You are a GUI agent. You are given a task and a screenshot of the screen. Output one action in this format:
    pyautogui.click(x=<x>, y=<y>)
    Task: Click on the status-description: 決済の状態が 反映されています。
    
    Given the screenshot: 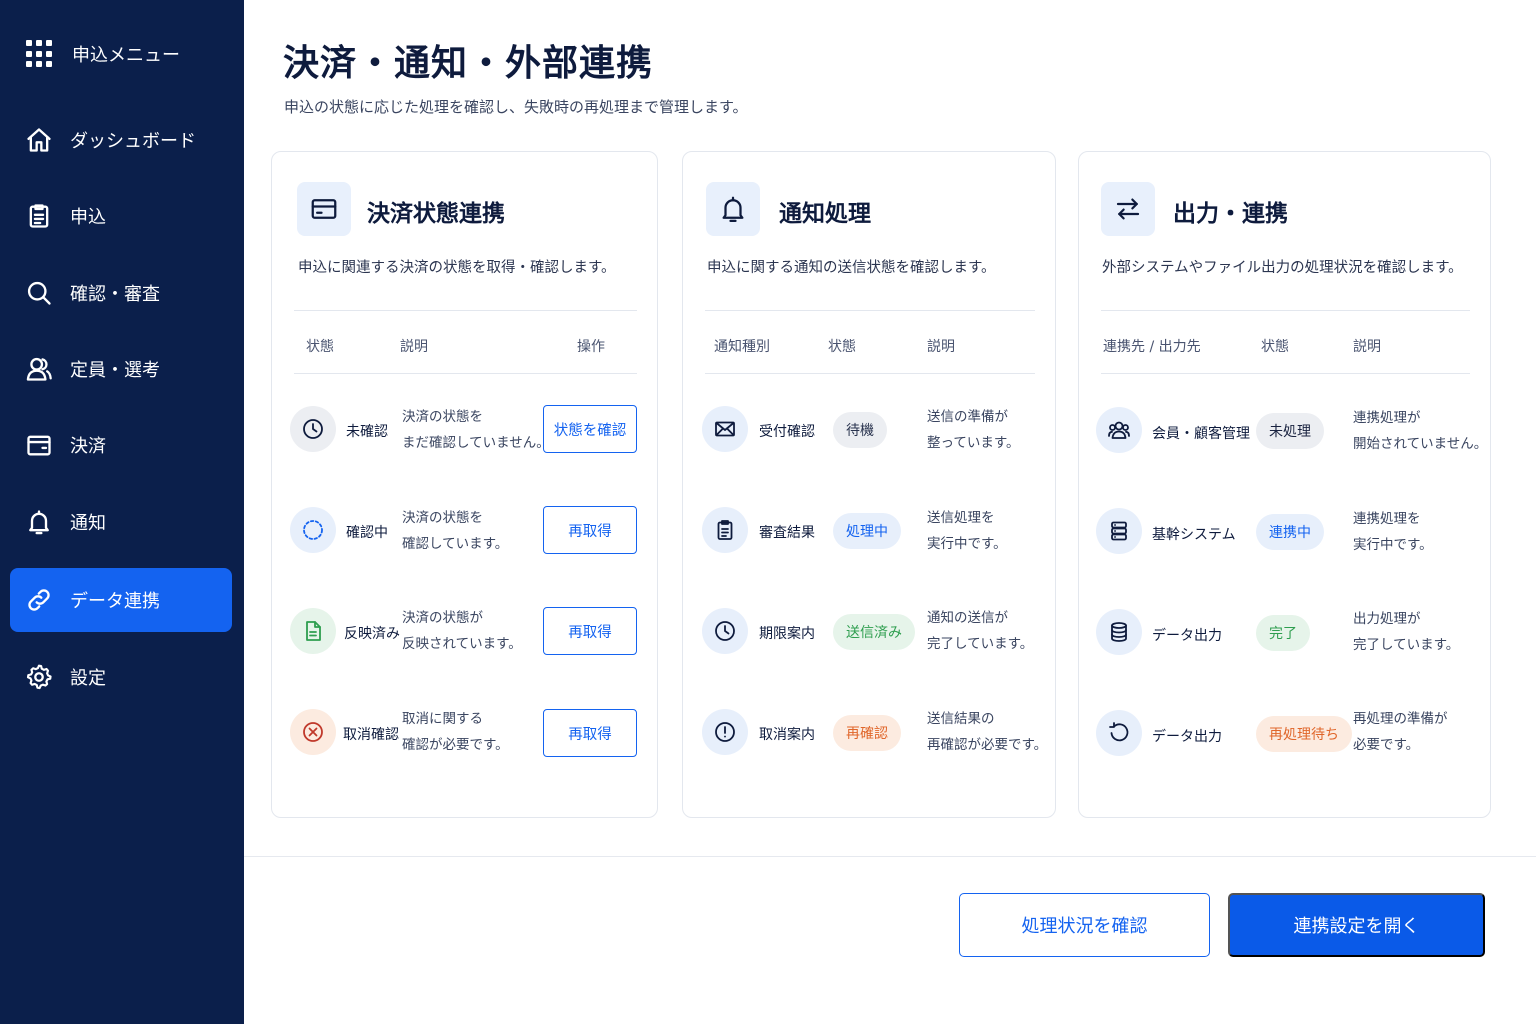 What is the action you would take?
    pyautogui.click(x=462, y=631)
    